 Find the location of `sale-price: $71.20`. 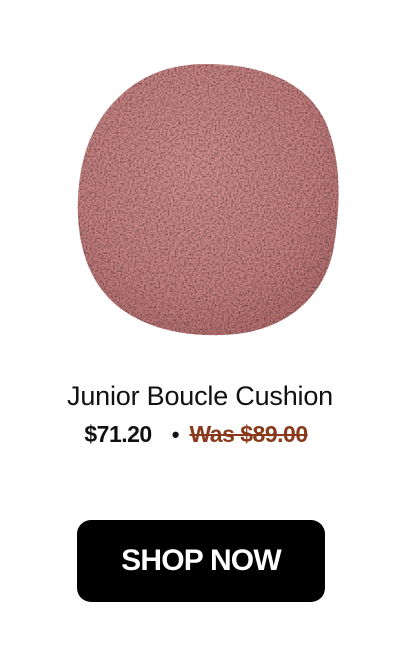

sale-price: $71.20 is located at coordinates (118, 433).